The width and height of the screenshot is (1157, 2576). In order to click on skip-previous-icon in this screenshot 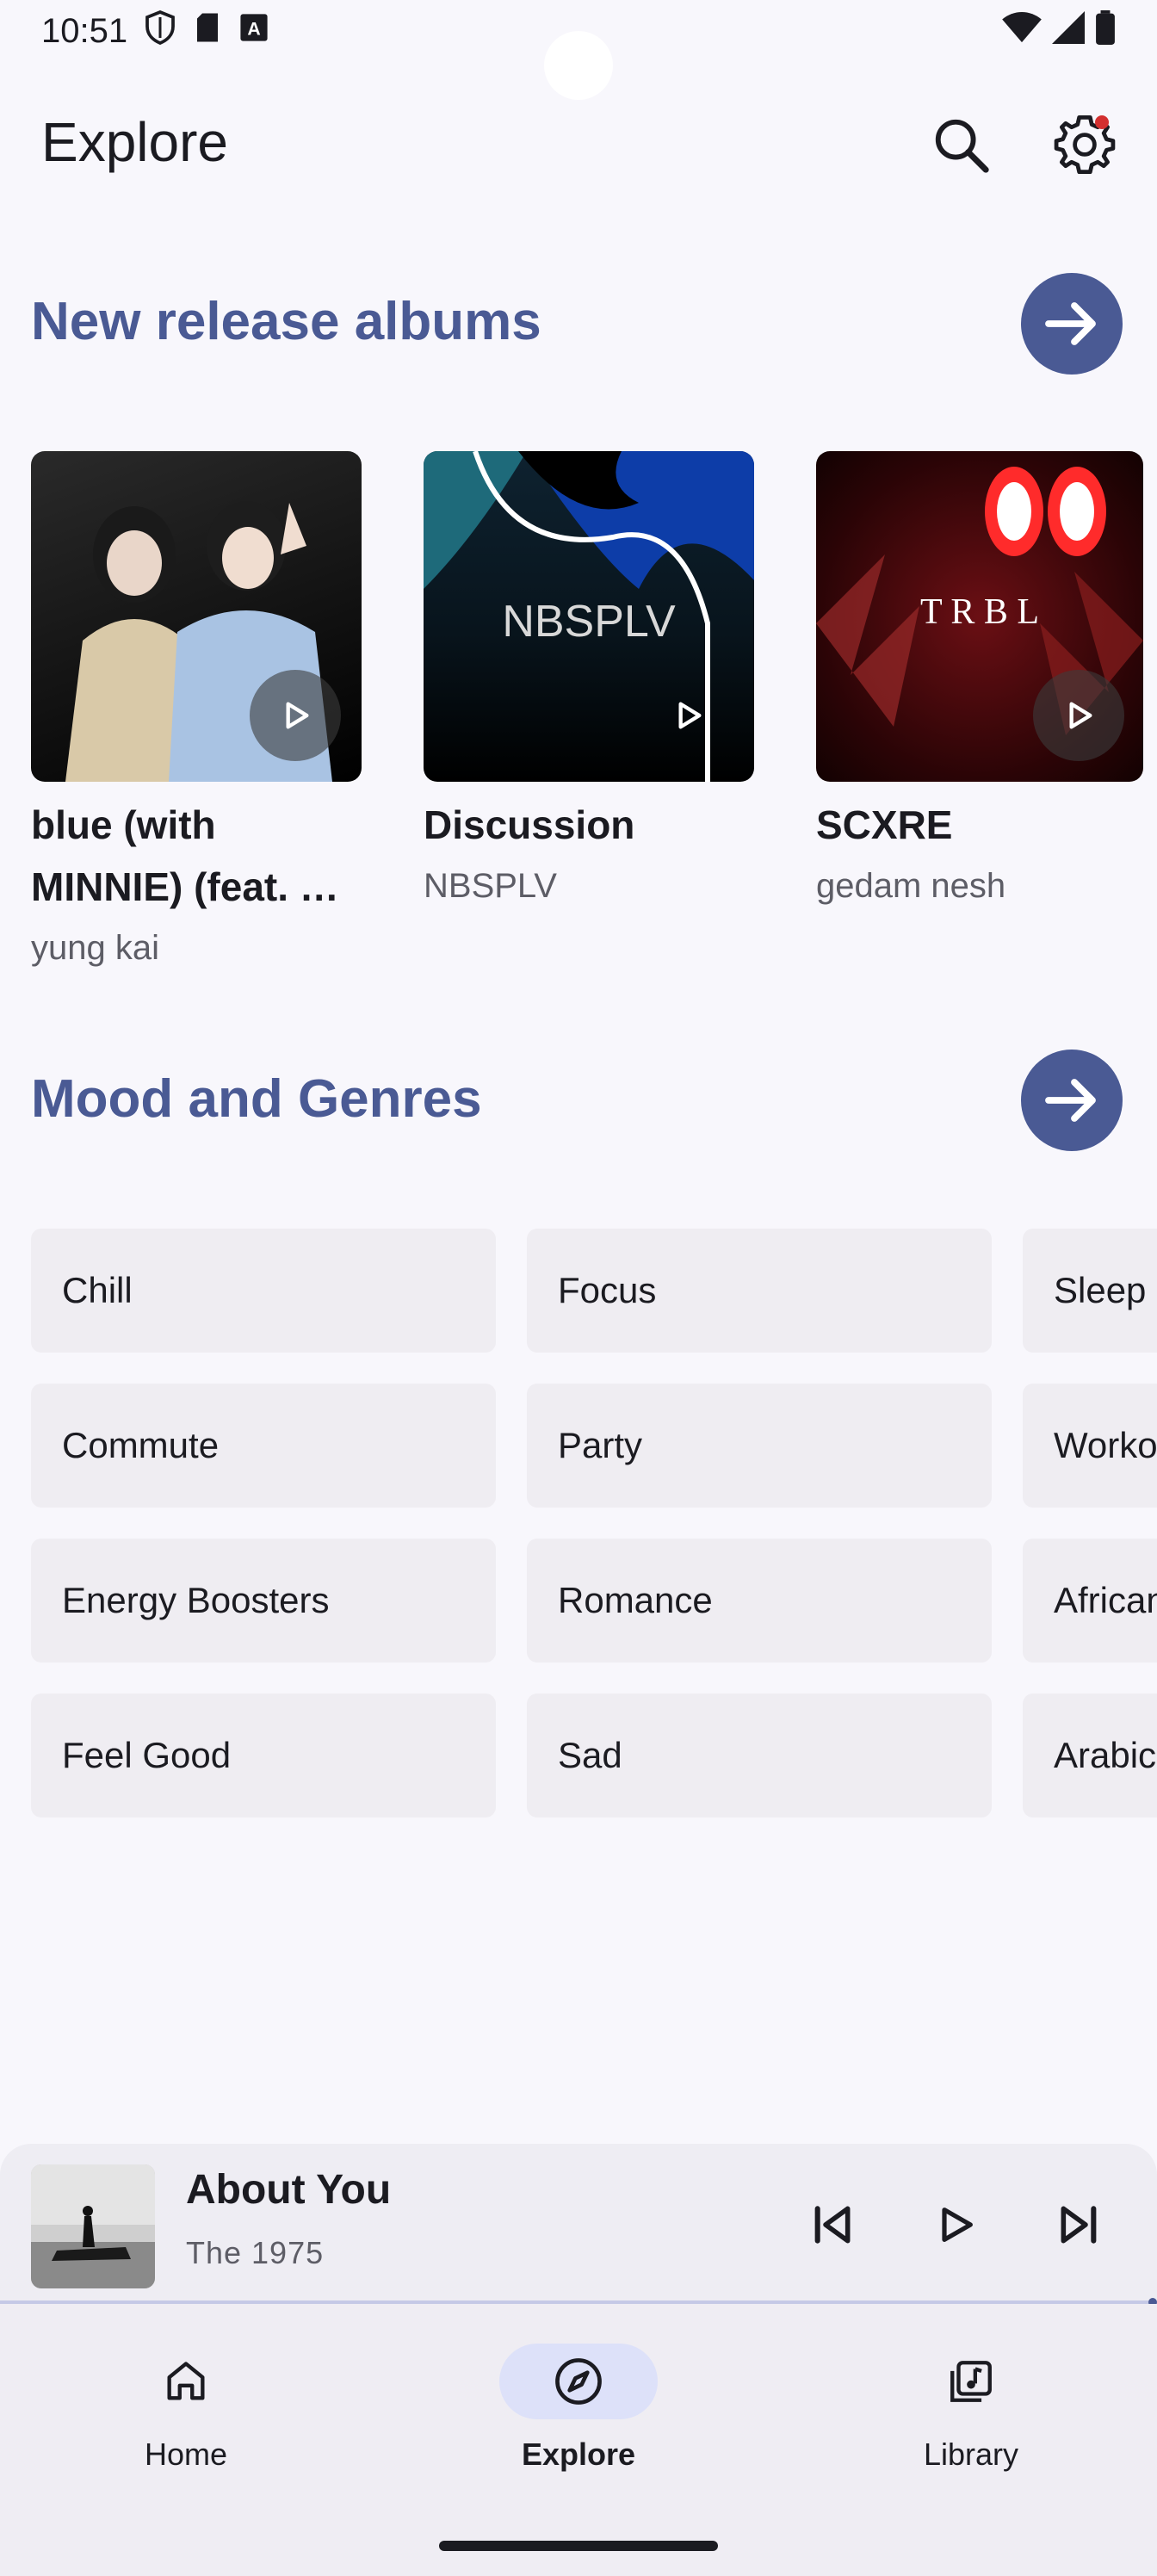, I will do `click(833, 2225)`.